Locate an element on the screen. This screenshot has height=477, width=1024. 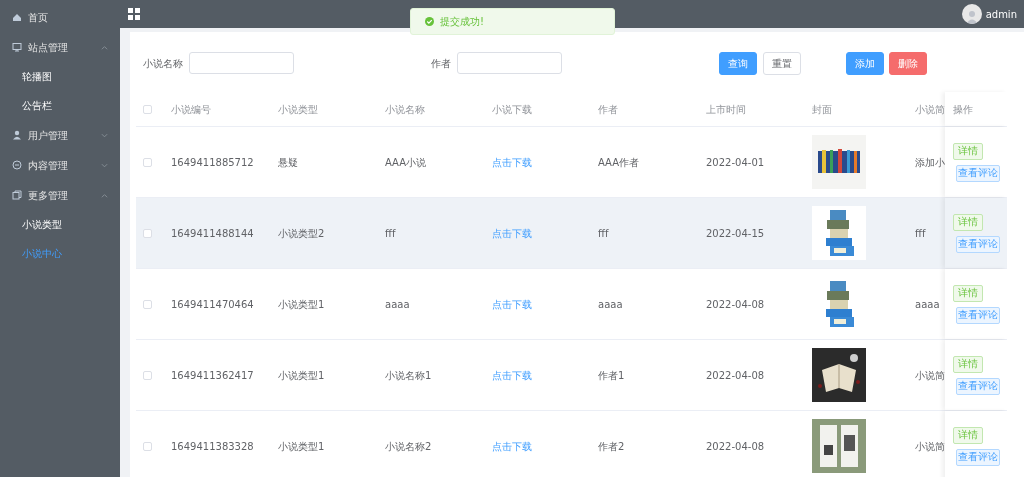
table-row: 1649411488144 小说类型2 fff 点击下载 fff 2022-04-15 fff 详情 查看评论 is located at coordinates (571, 233).